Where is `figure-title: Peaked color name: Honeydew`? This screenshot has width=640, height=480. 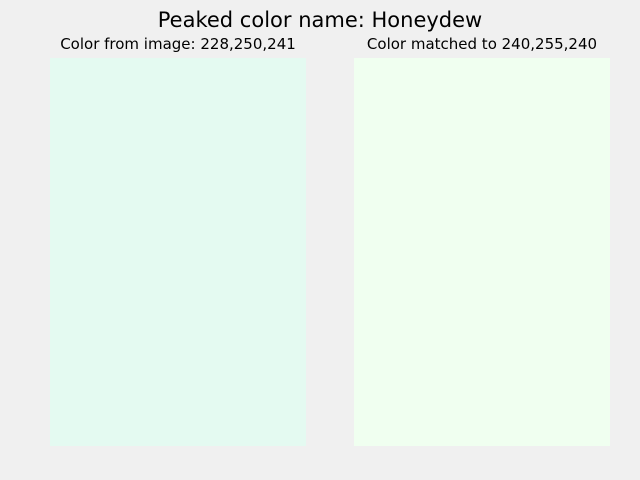 figure-title: Peaked color name: Honeydew is located at coordinates (320, 20).